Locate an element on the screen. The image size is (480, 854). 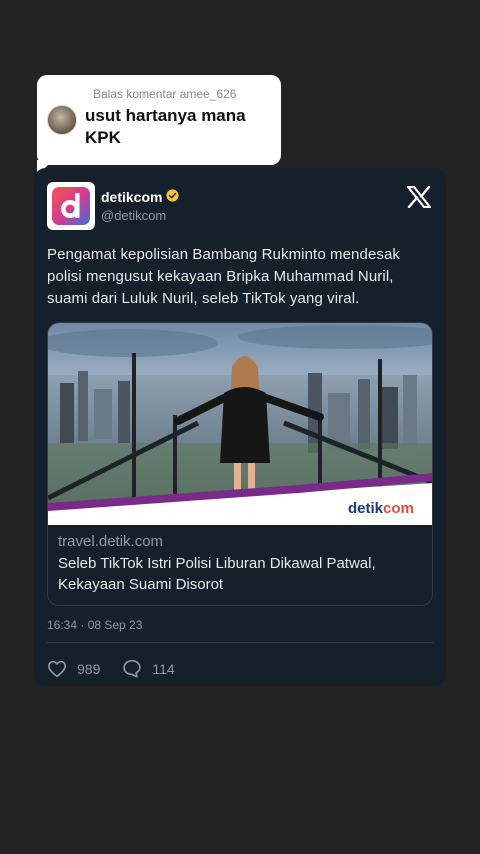
like-count: 989 is located at coordinates (89, 668).